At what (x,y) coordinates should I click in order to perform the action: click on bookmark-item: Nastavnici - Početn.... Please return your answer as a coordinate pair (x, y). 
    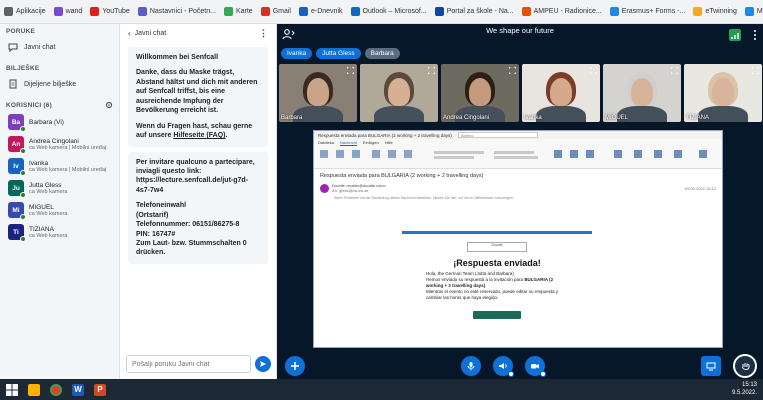
    Looking at the image, I should click on (176, 11).